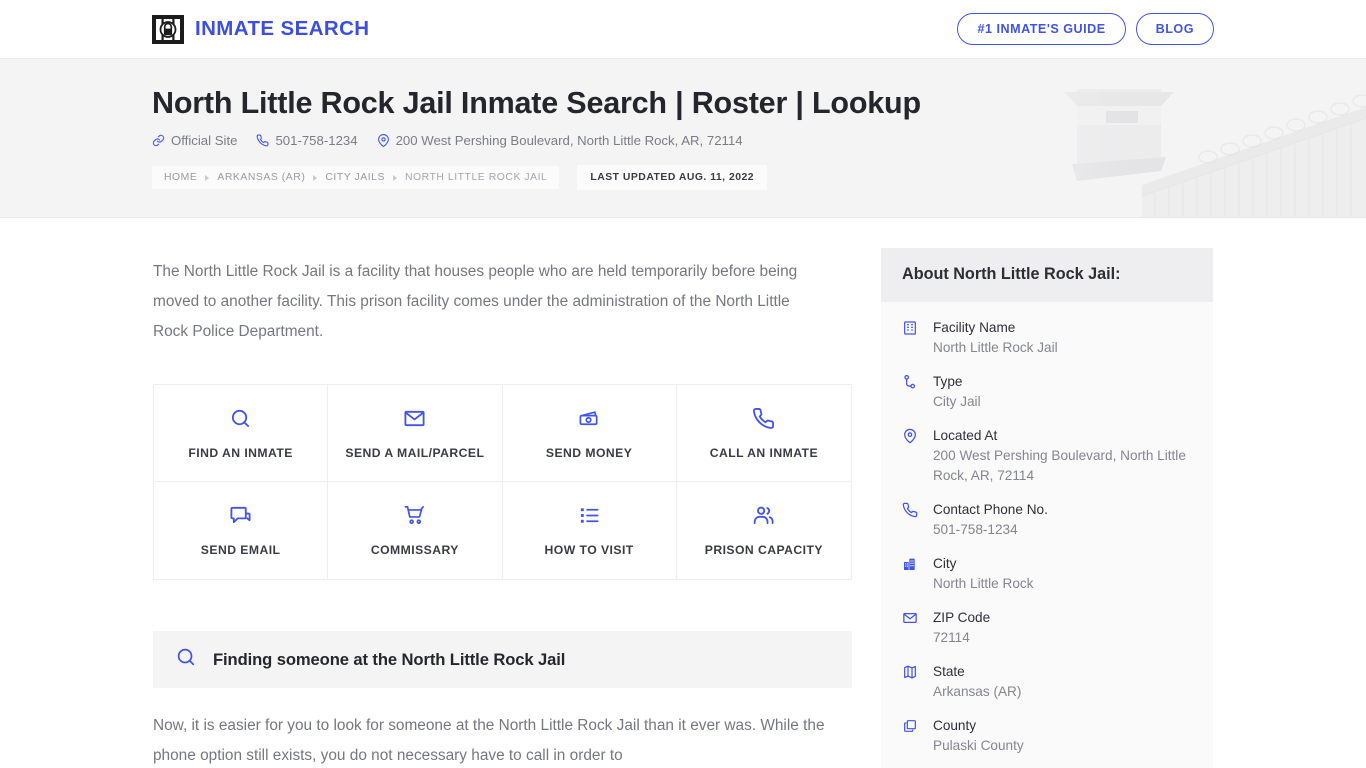  I want to click on phone-number-label: 501-758-1234, so click(316, 141).